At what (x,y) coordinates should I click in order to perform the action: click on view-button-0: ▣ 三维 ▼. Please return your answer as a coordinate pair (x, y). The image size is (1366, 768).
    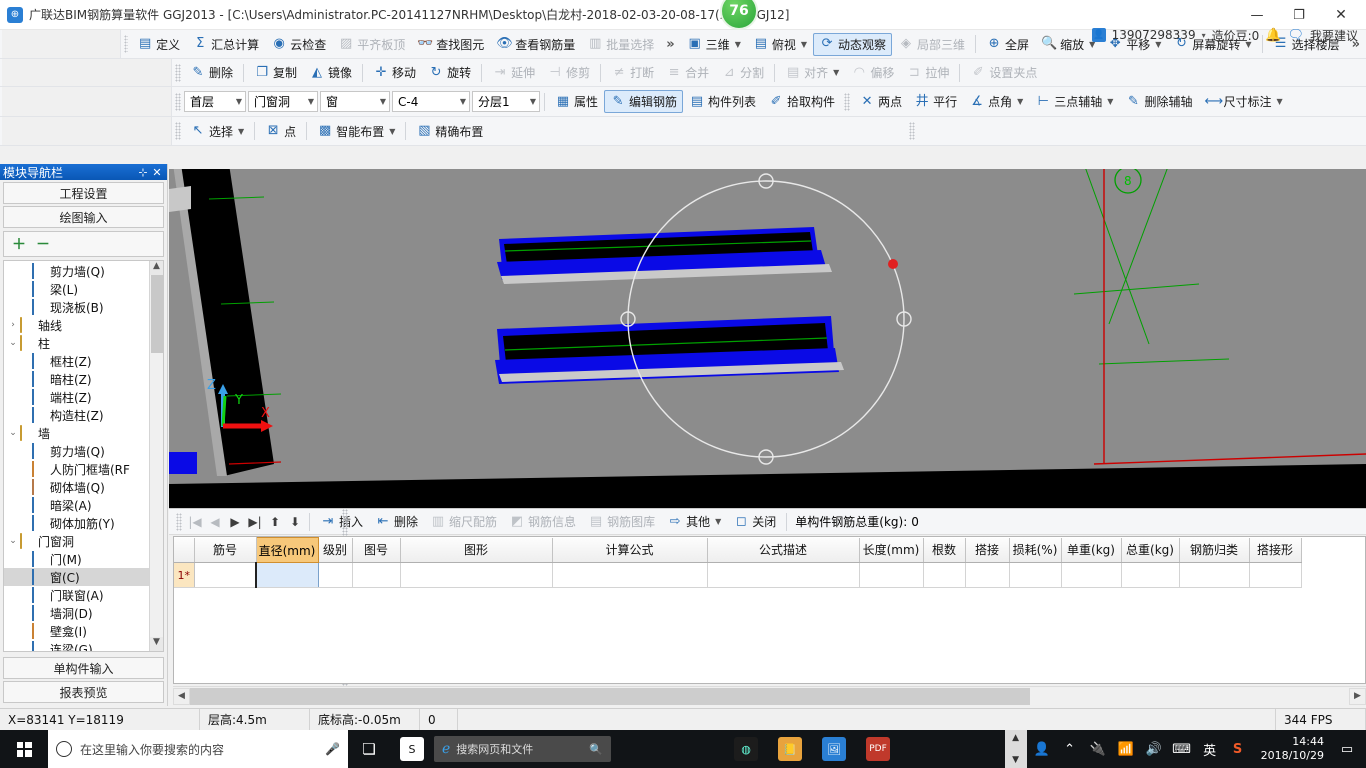
    Looking at the image, I should click on (714, 44).